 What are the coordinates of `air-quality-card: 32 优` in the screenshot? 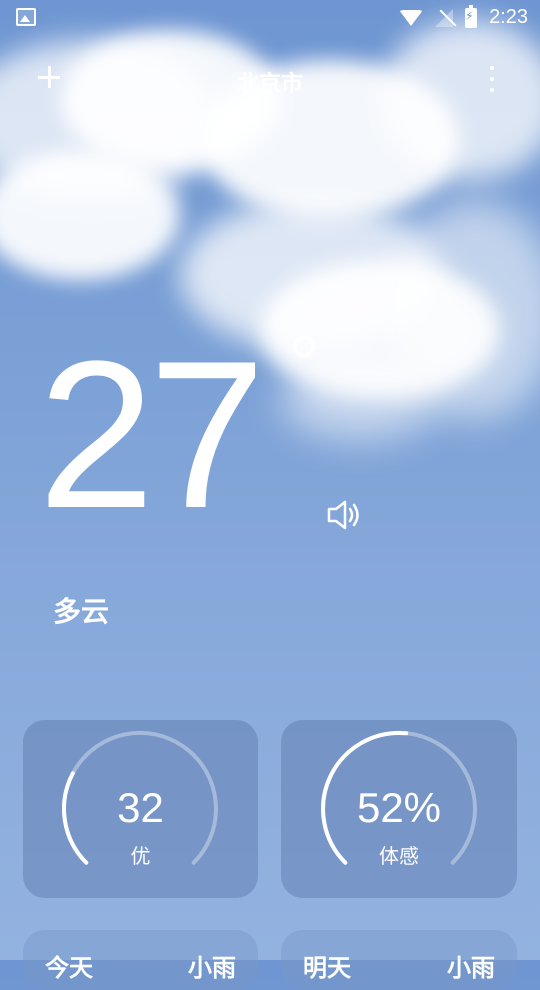 It's located at (140, 809).